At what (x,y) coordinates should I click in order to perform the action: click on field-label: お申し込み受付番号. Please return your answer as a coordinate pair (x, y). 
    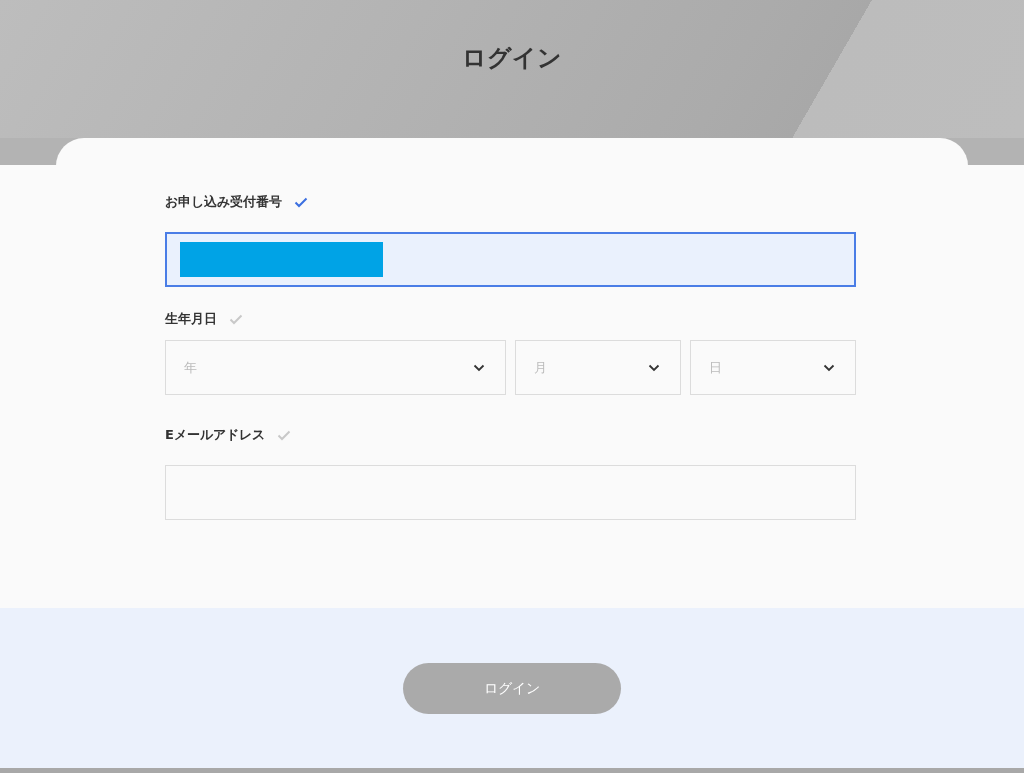
    Looking at the image, I should click on (223, 202).